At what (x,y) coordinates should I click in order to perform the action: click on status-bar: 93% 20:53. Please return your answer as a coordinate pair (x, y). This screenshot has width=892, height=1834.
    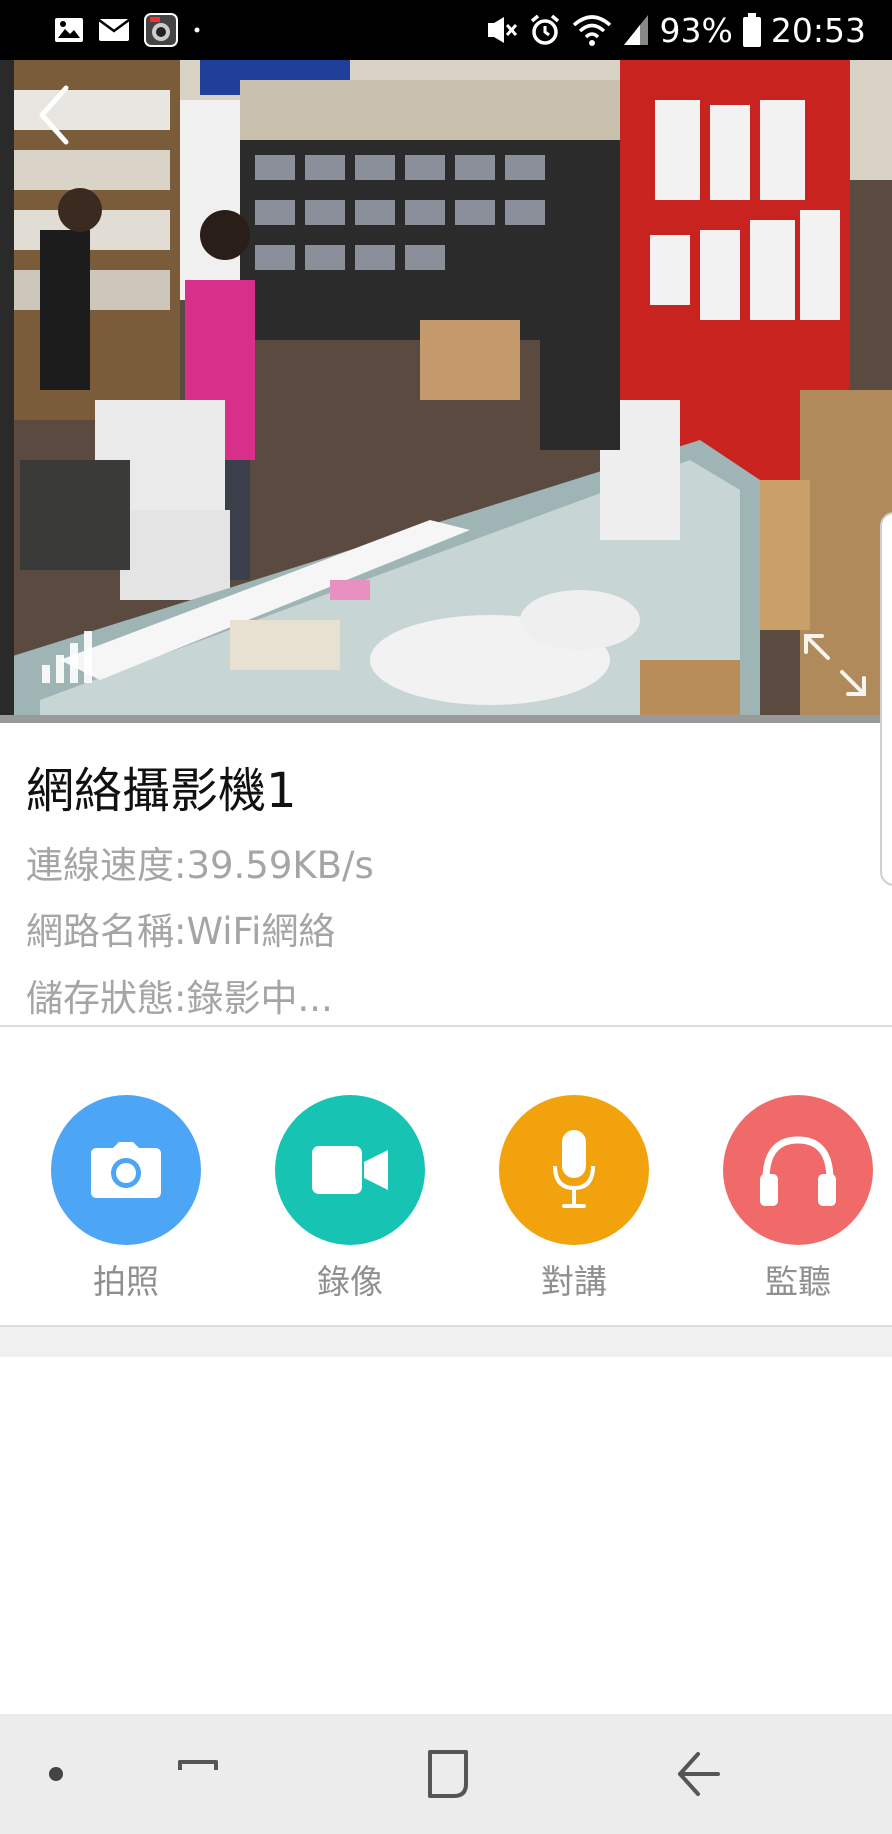
    Looking at the image, I should click on (446, 30).